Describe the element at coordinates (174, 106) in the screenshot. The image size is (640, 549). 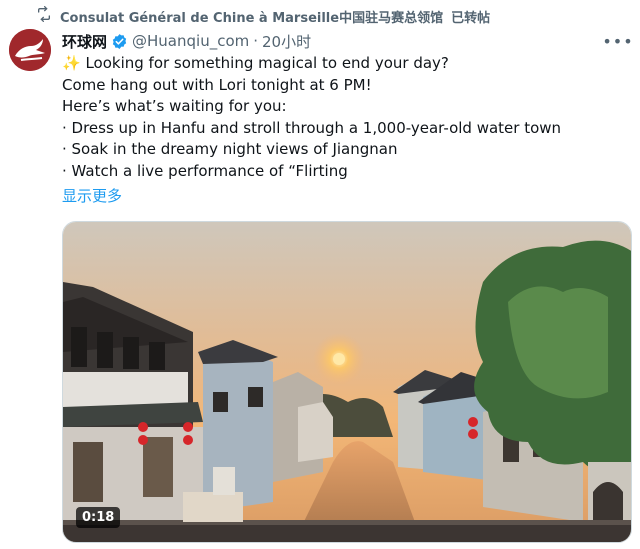
I see `tweet-text-line: Here’s what’s waiting for you:` at that location.